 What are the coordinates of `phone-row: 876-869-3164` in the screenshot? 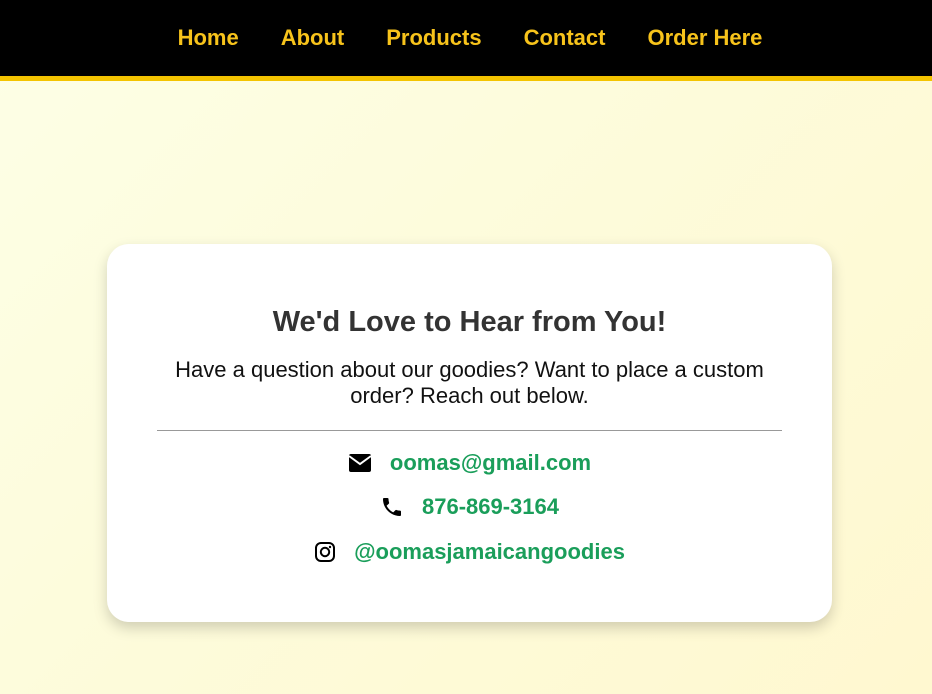 It's located at (469, 507).